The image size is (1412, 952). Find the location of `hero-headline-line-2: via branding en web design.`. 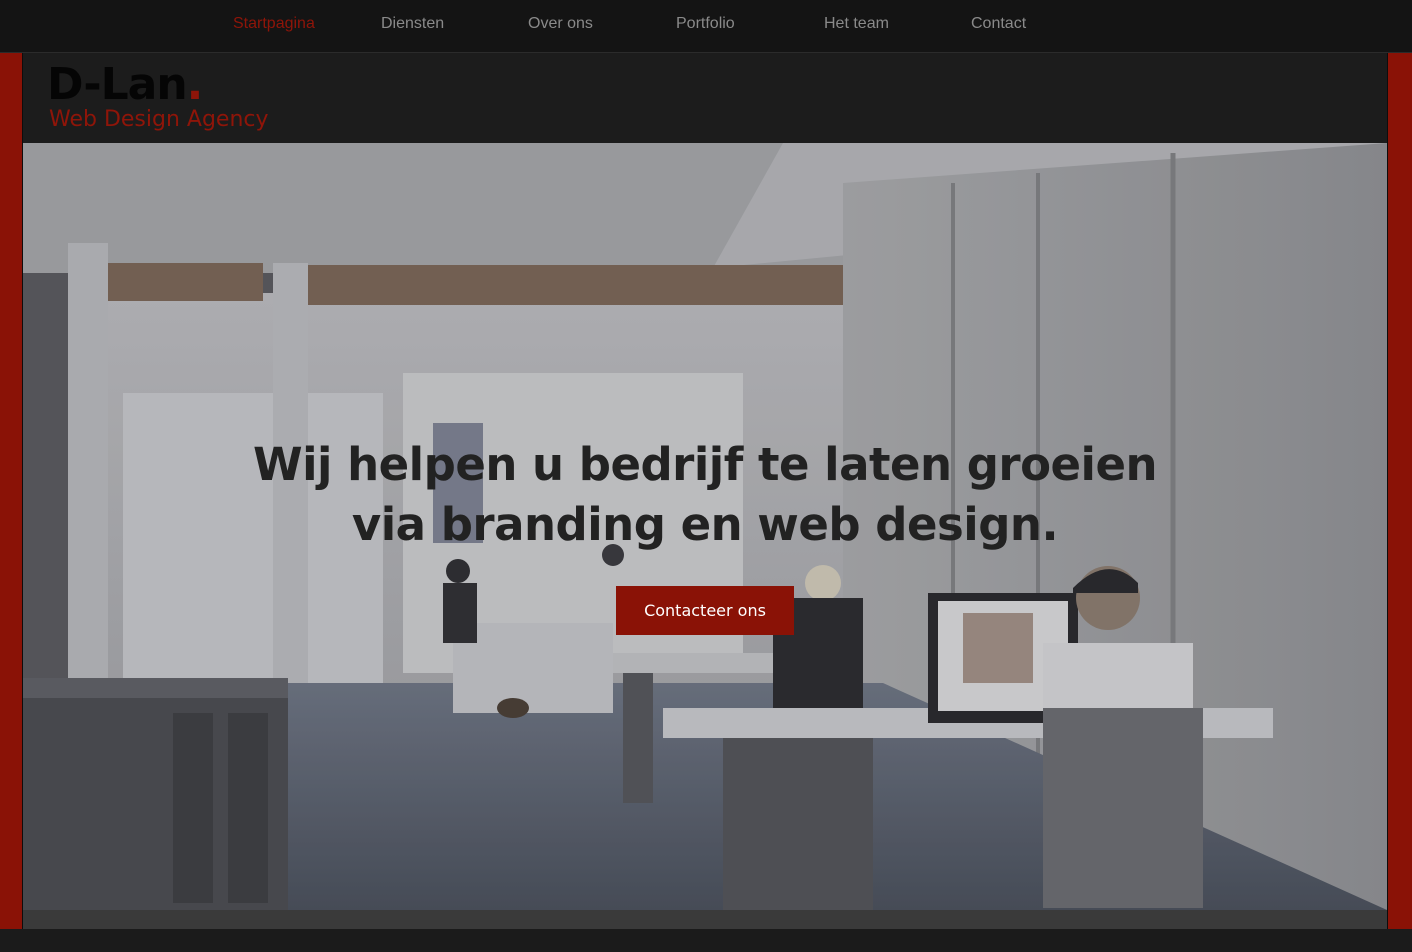

hero-headline-line-2: via branding en web design. is located at coordinates (705, 524).